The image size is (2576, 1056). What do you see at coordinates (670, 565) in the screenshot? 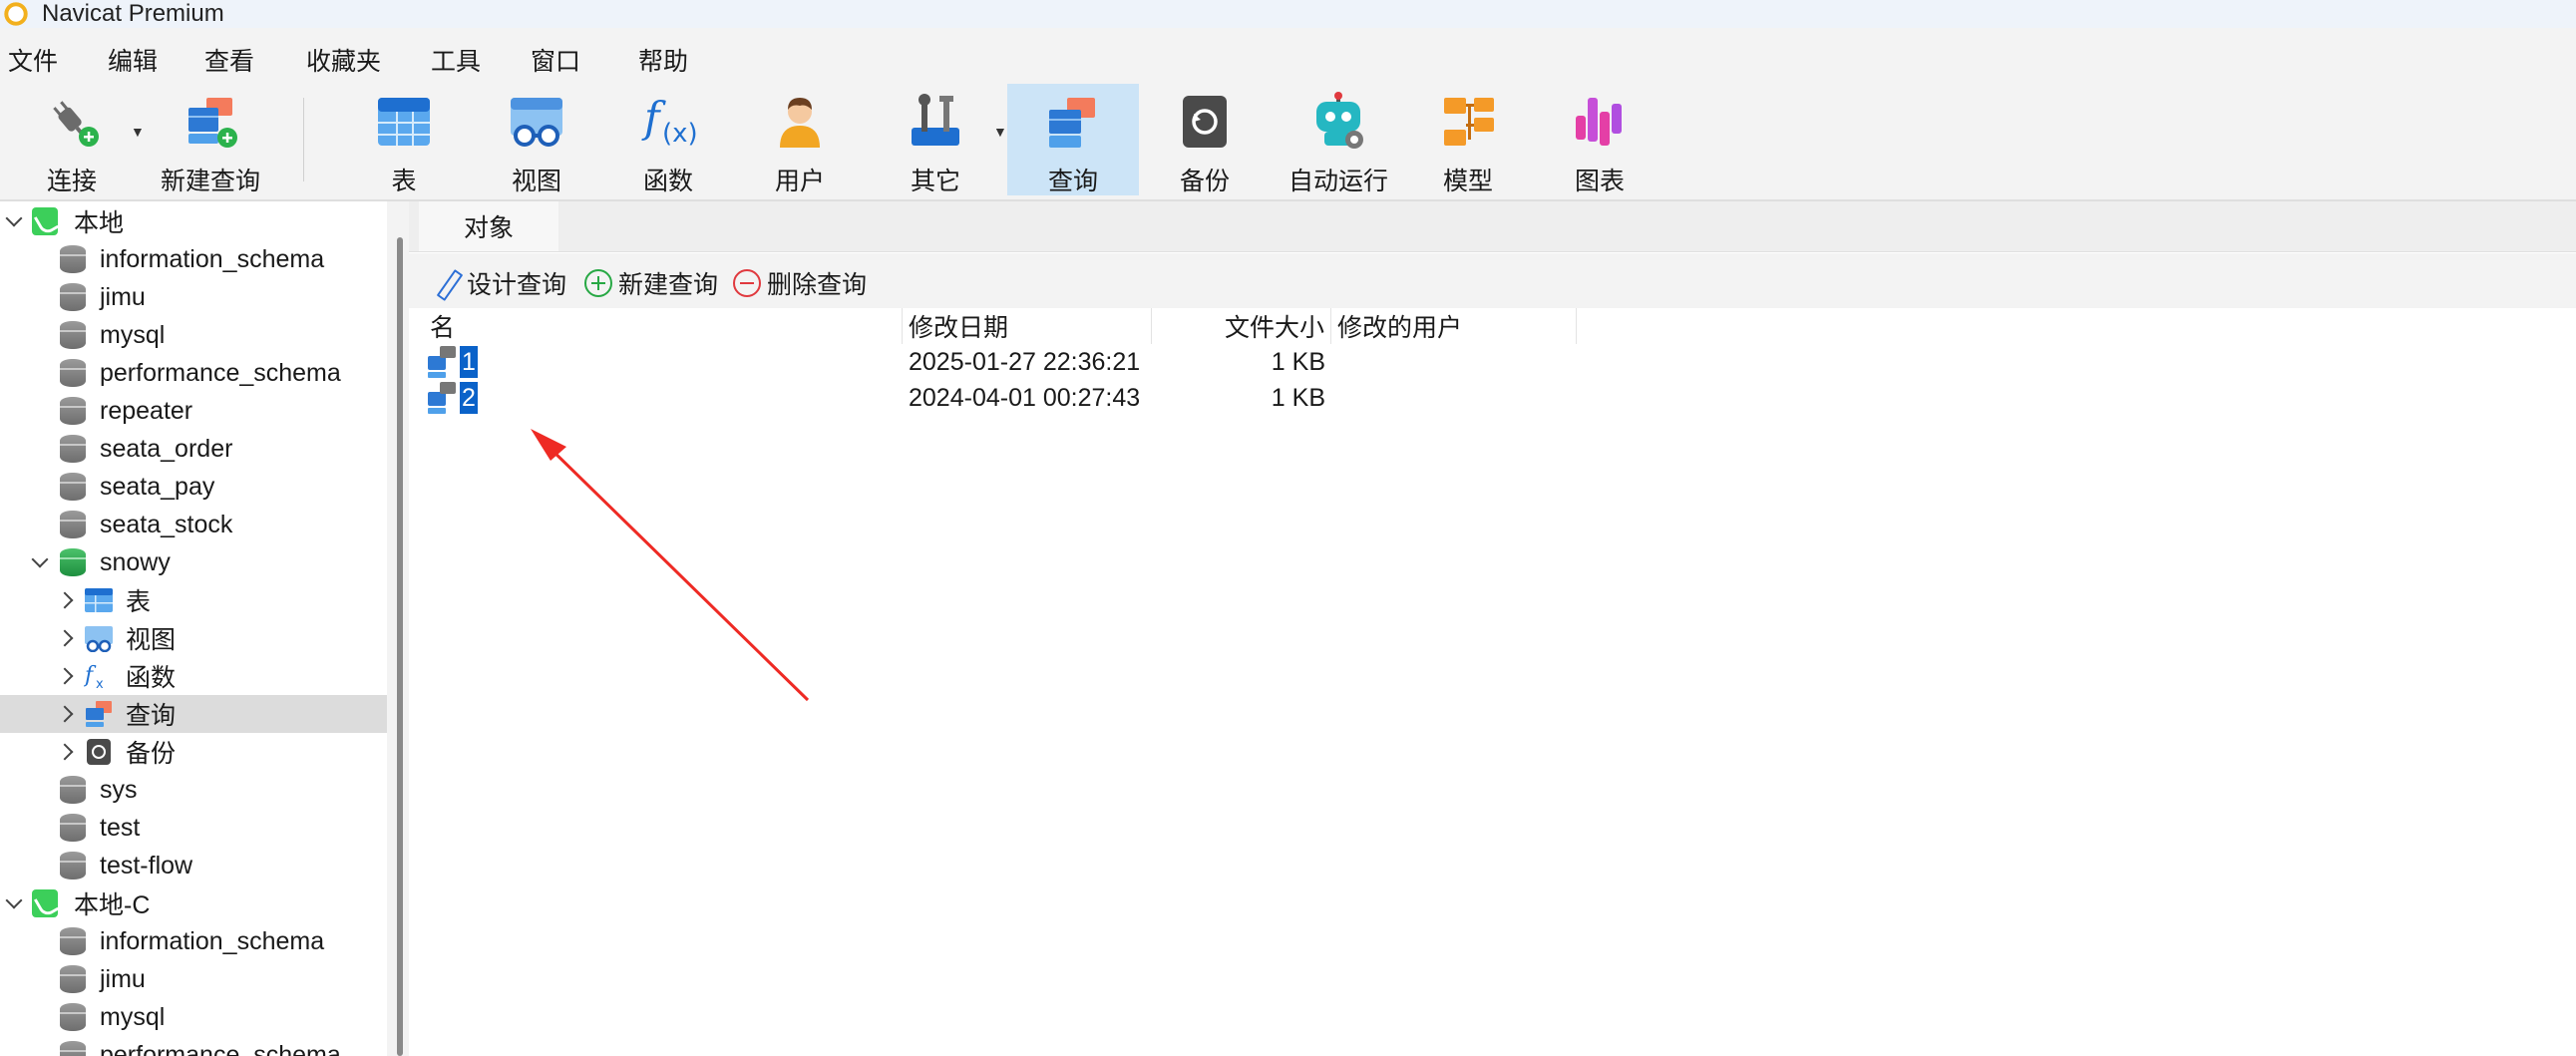
I see `annotation-arrow` at bounding box center [670, 565].